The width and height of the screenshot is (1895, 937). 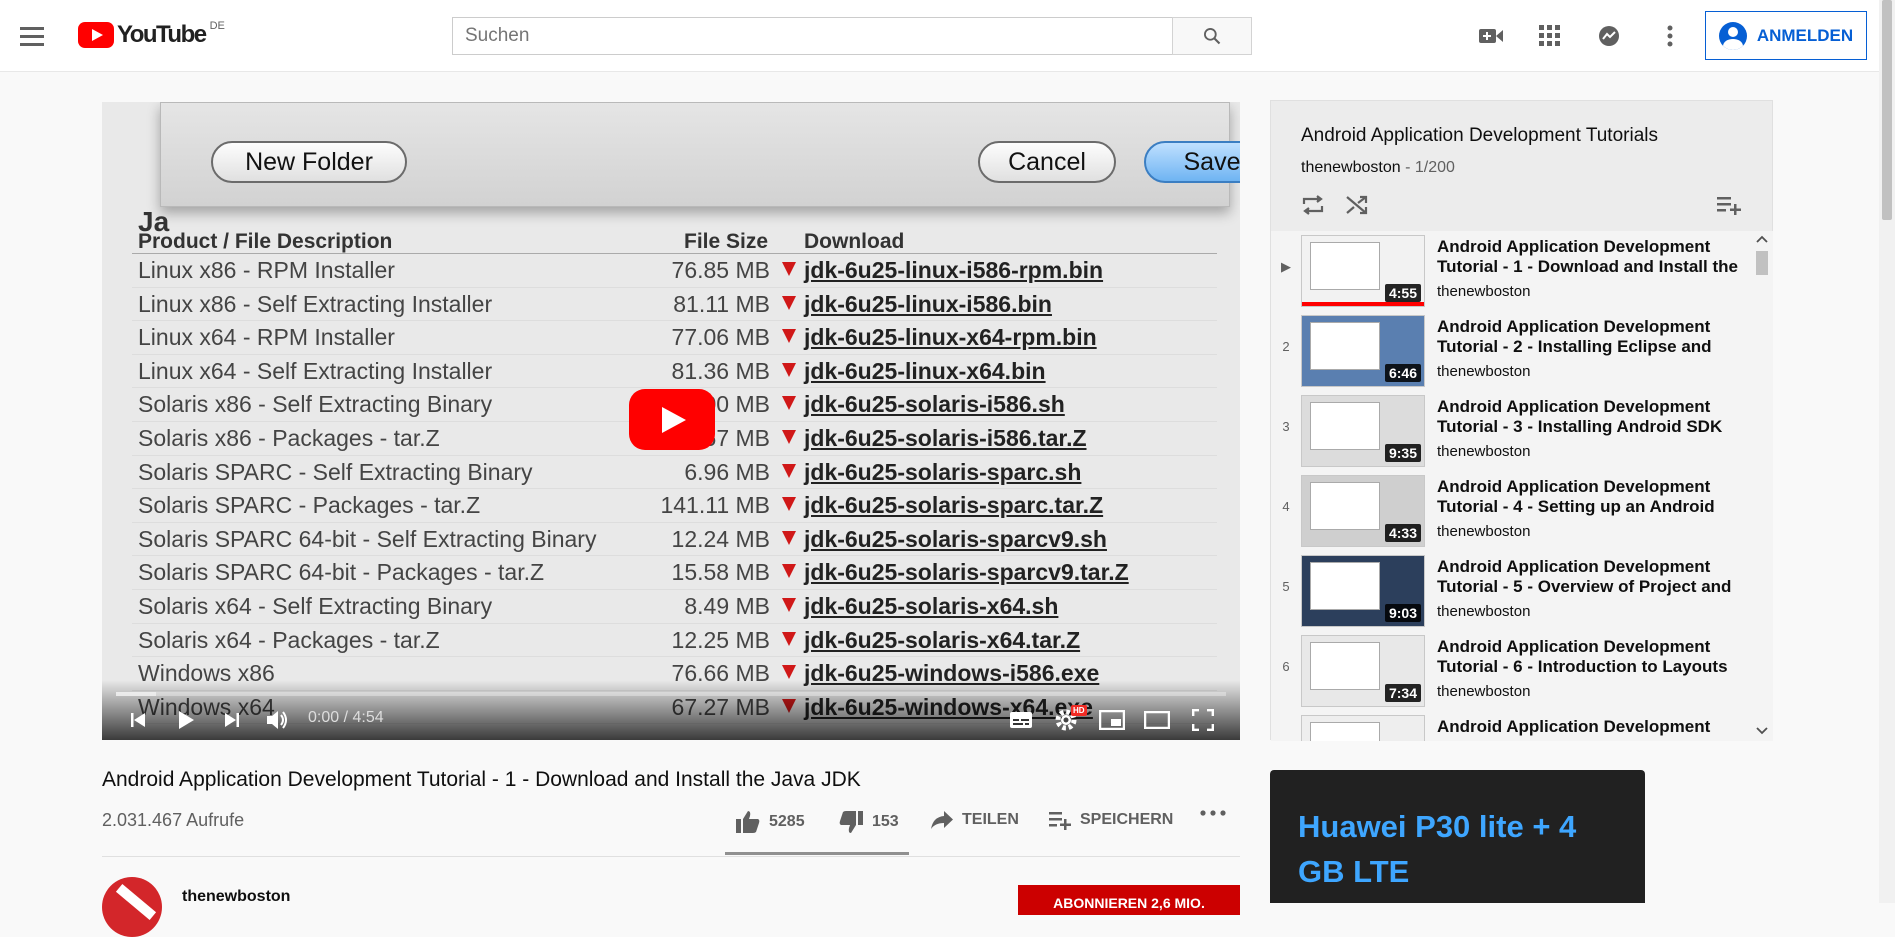 I want to click on subtitles-icon, so click(x=1021, y=720).